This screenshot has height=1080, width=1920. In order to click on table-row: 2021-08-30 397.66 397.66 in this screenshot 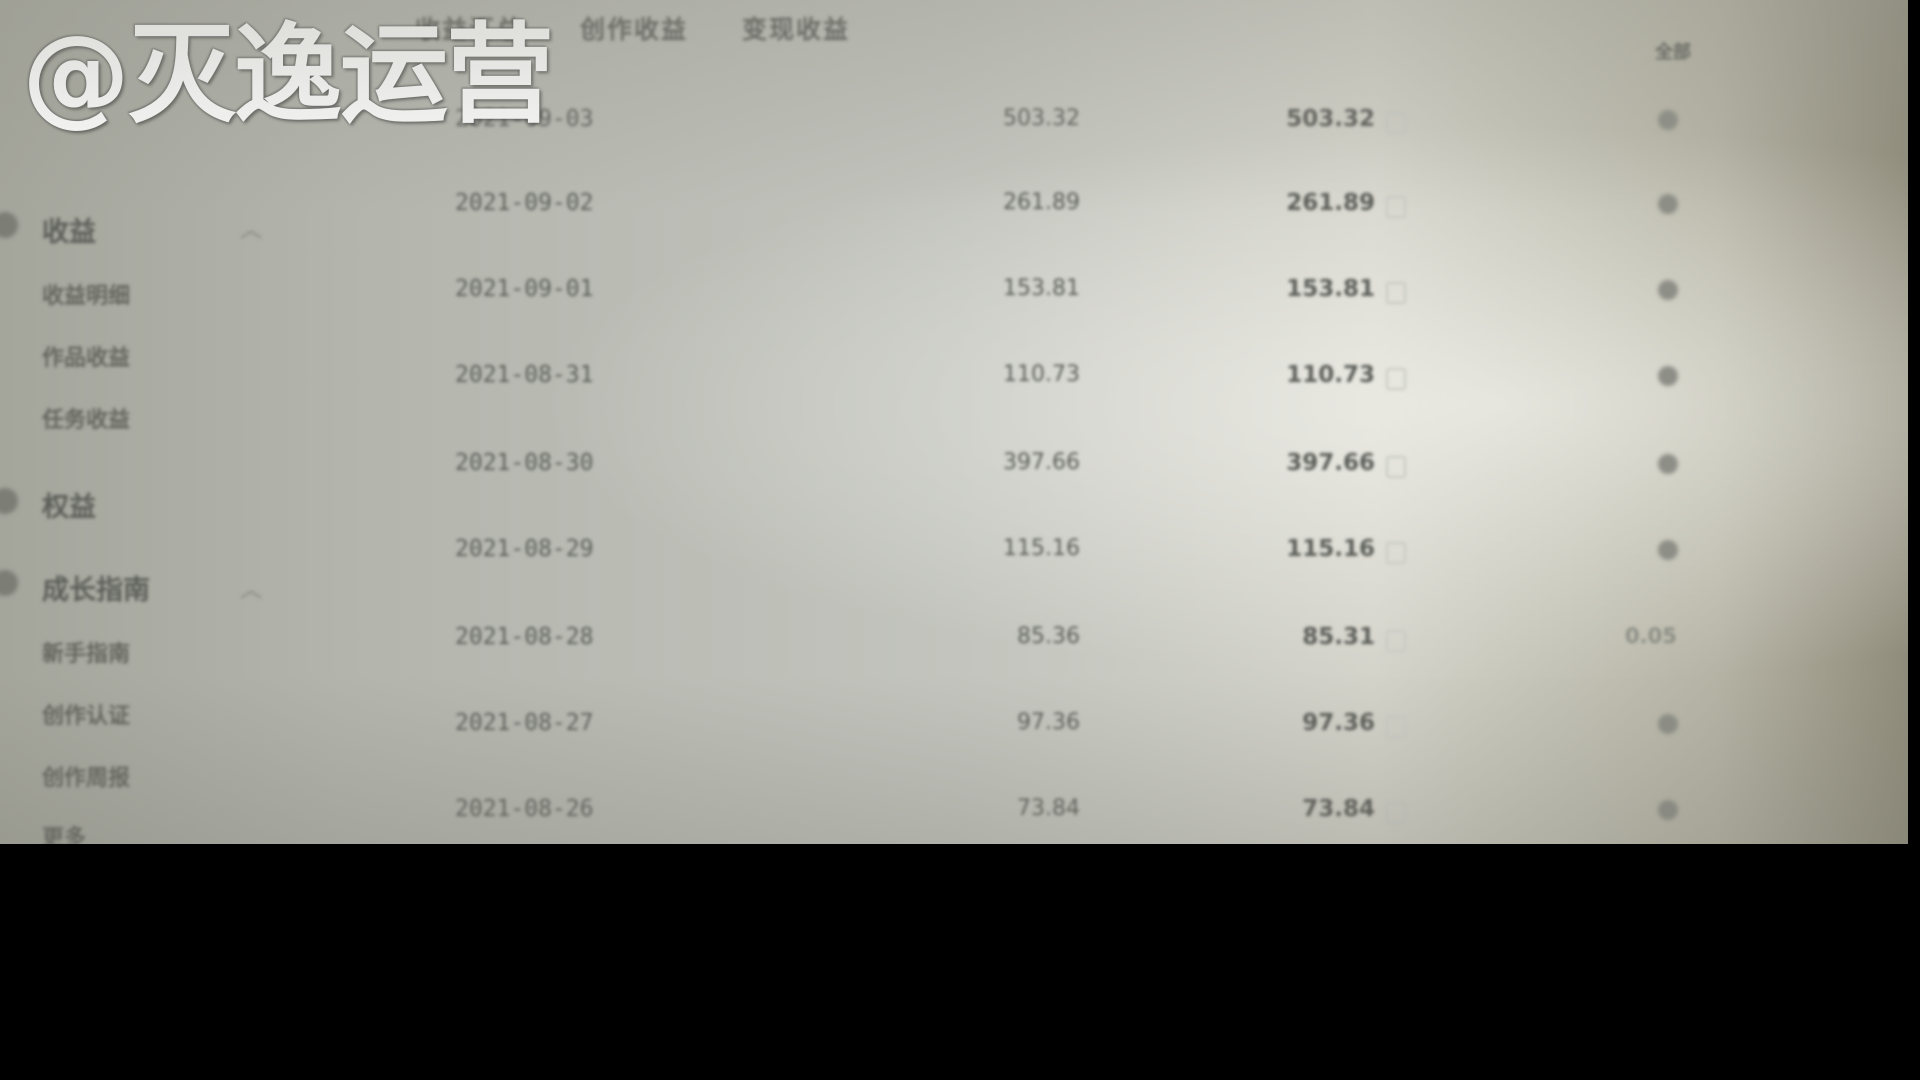, I will do `click(954, 470)`.